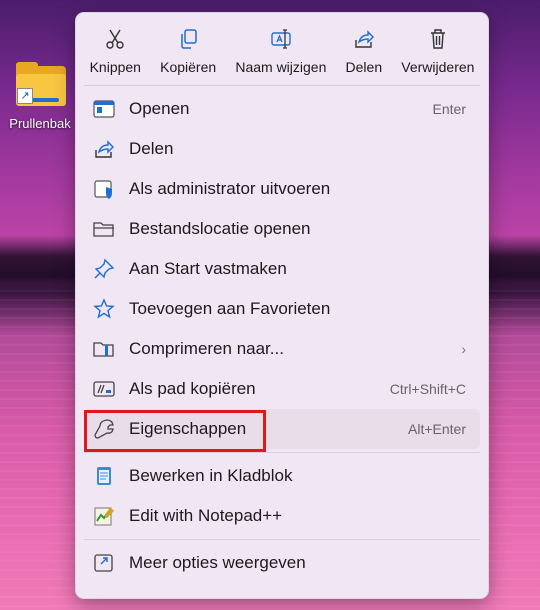 The image size is (540, 610). I want to click on menu-item-add-favorites: Toevoegen aan Favorieten, so click(282, 309).